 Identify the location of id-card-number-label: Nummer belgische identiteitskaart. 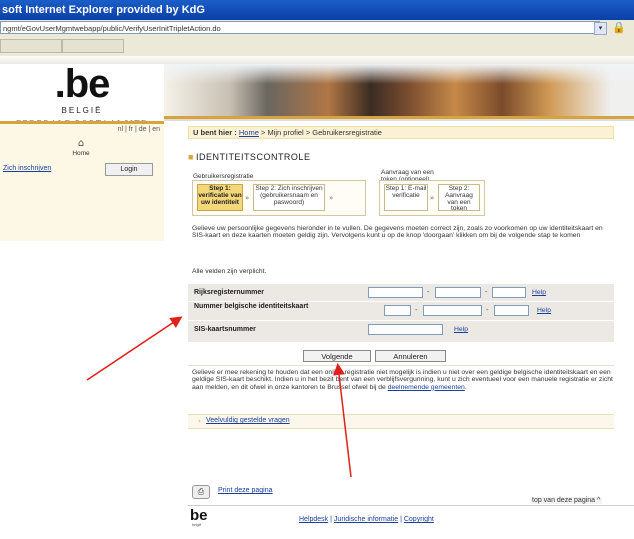
(251, 306).